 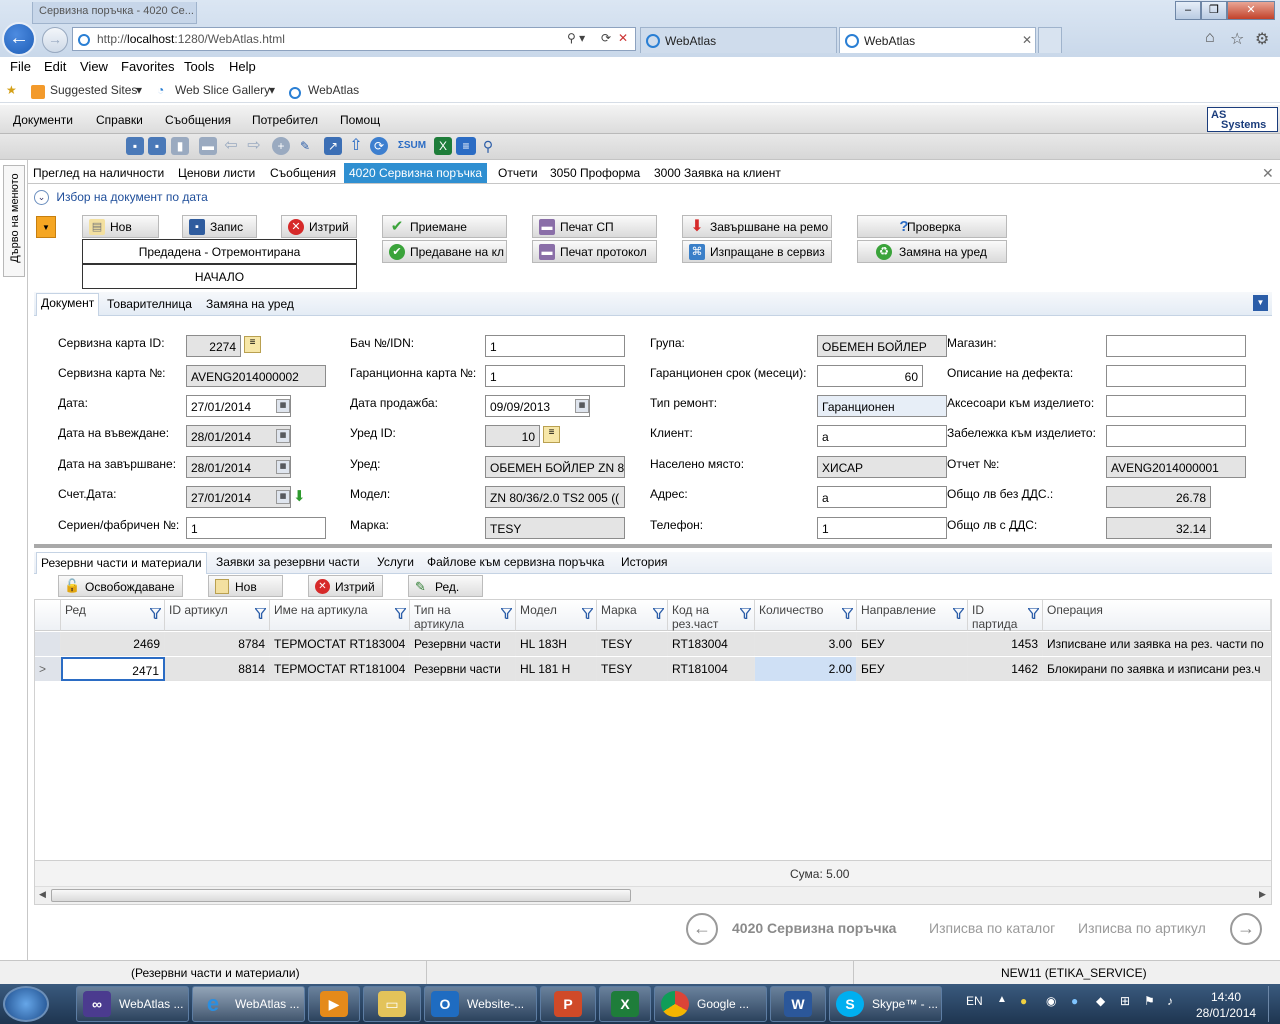 What do you see at coordinates (1100, 1001) in the screenshot?
I see `tray-security-icon: ◆` at bounding box center [1100, 1001].